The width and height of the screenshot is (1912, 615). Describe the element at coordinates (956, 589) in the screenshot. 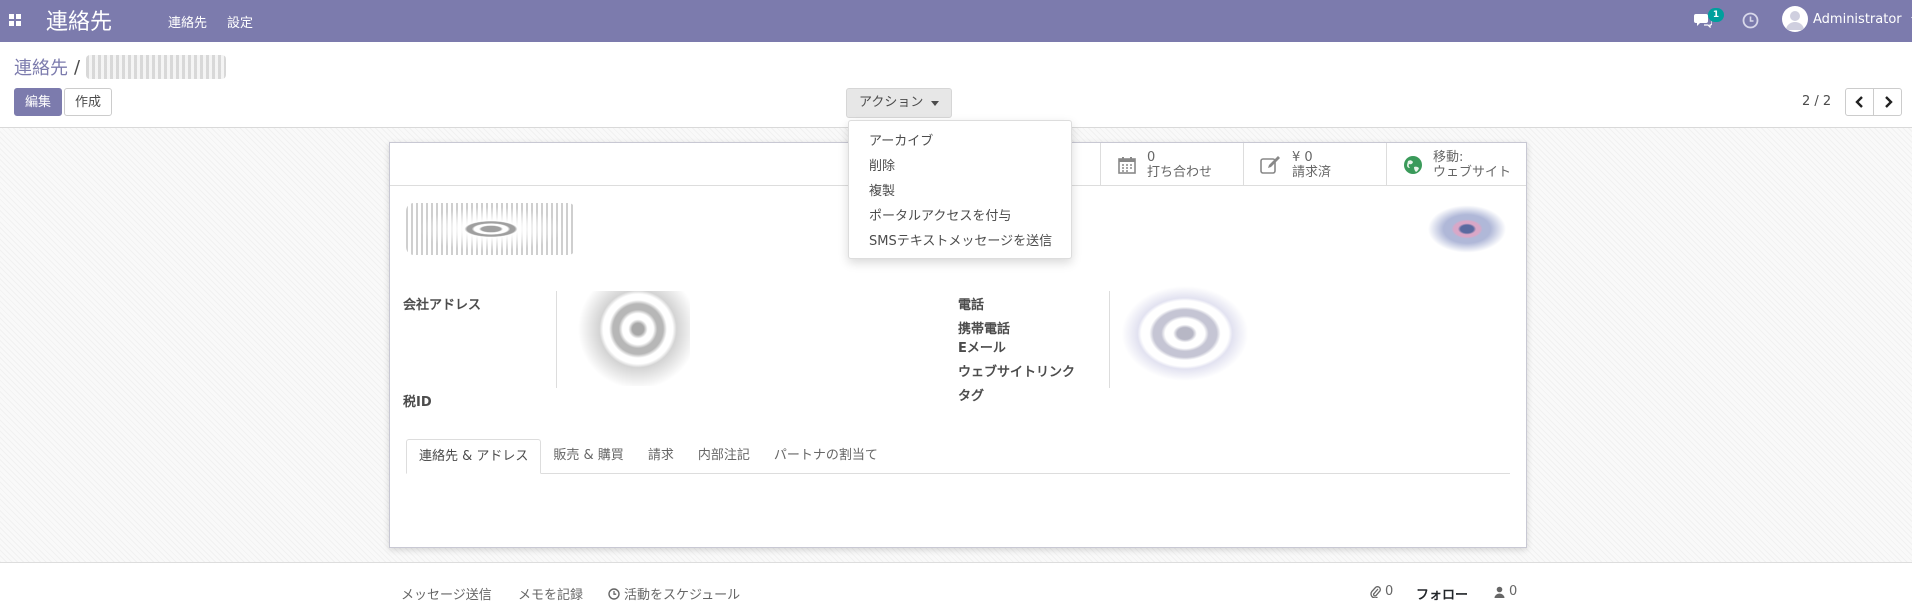

I see `chatter-bar: メッセージ送信 メモを記録 活動をスケジュール 0 フォロー 0` at that location.